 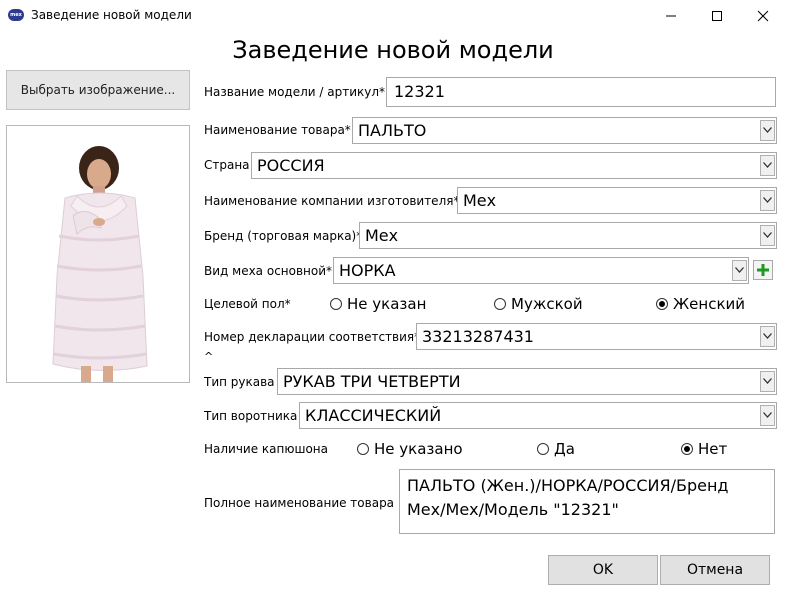 What do you see at coordinates (372, 381) in the screenshot?
I see `sleeve-value: РУКАВ ТРИ ЧЕТВЕРТИ` at bounding box center [372, 381].